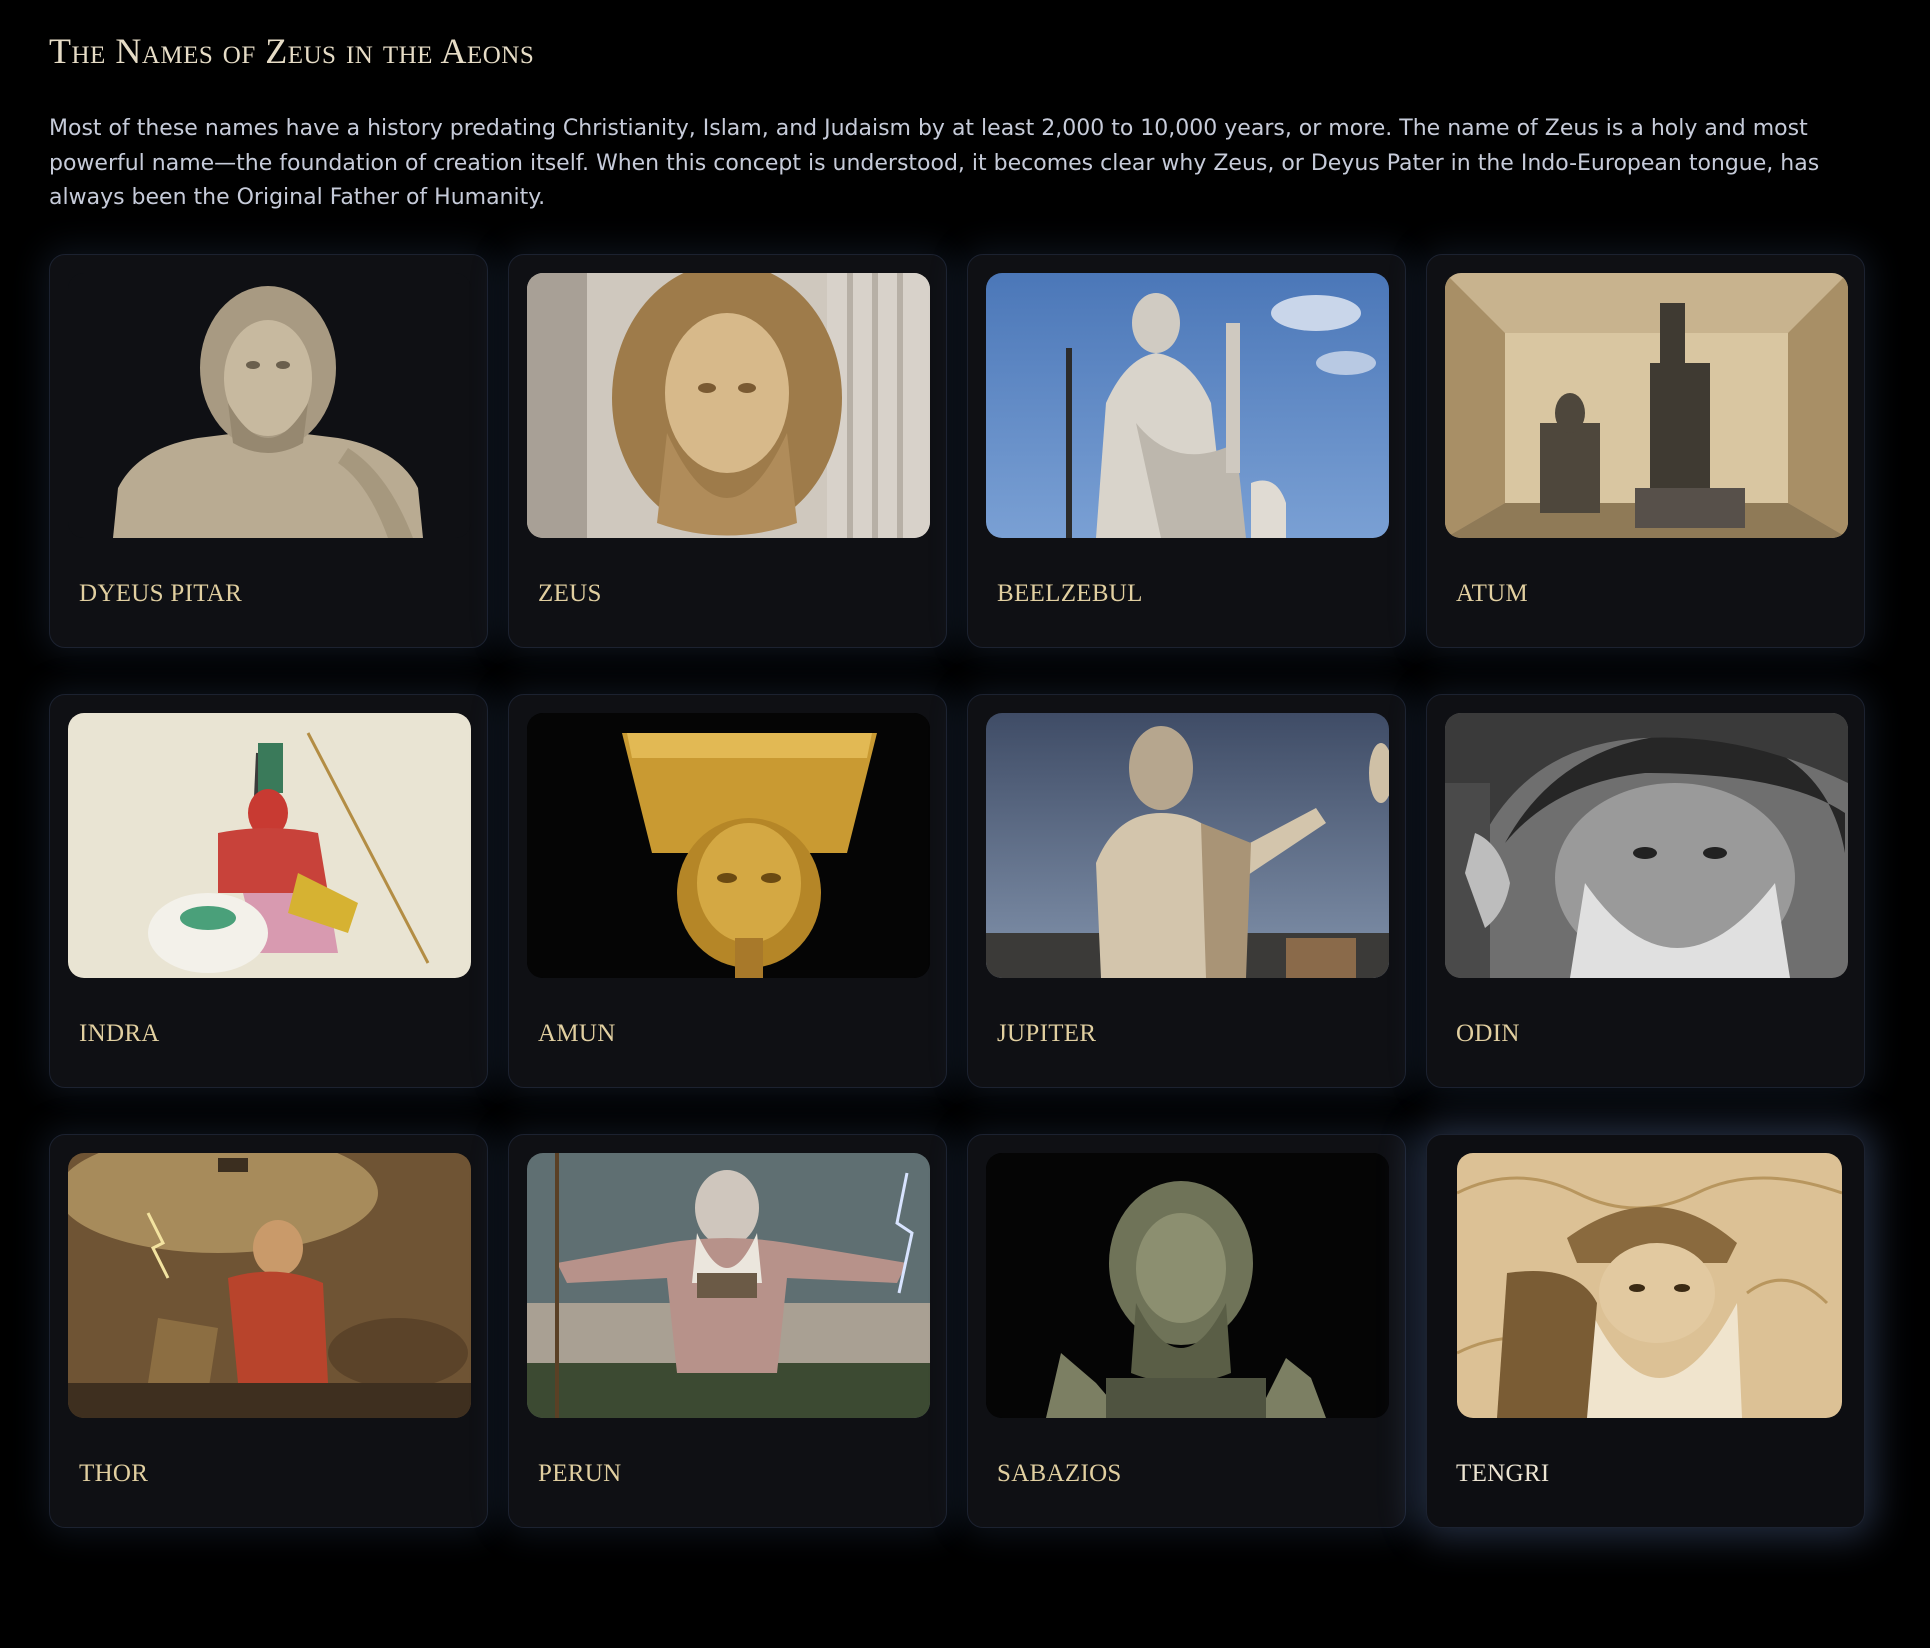 The image size is (1930, 1648). I want to click on deity-card-zeus: ZEUS, so click(727, 451).